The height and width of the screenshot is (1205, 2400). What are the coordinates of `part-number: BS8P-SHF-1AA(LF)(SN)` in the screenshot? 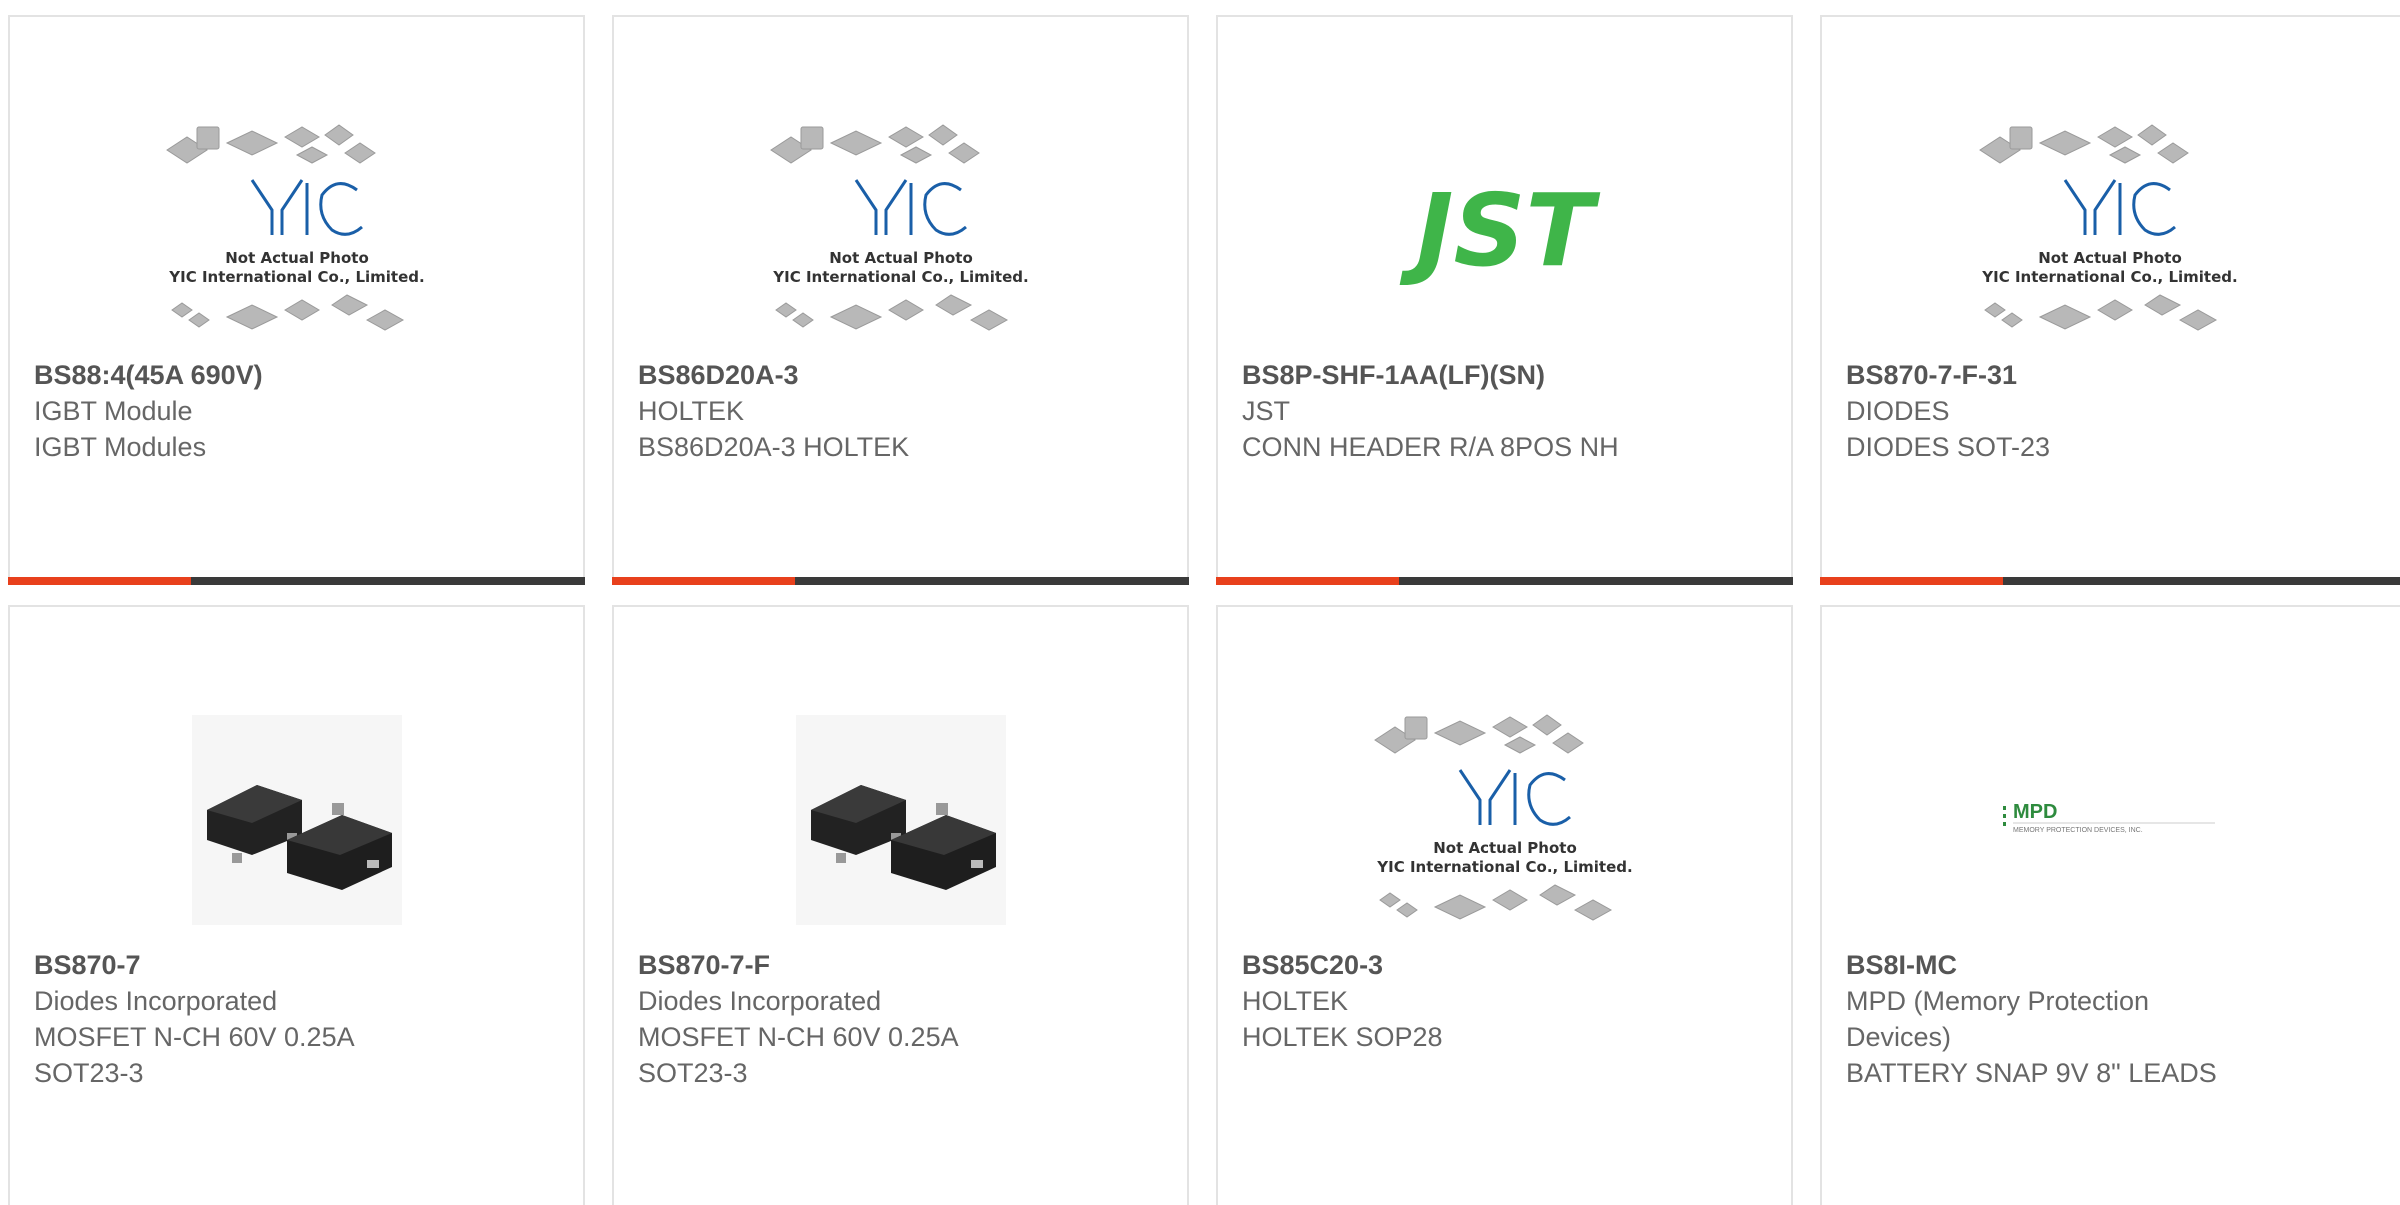 It's located at (1504, 375).